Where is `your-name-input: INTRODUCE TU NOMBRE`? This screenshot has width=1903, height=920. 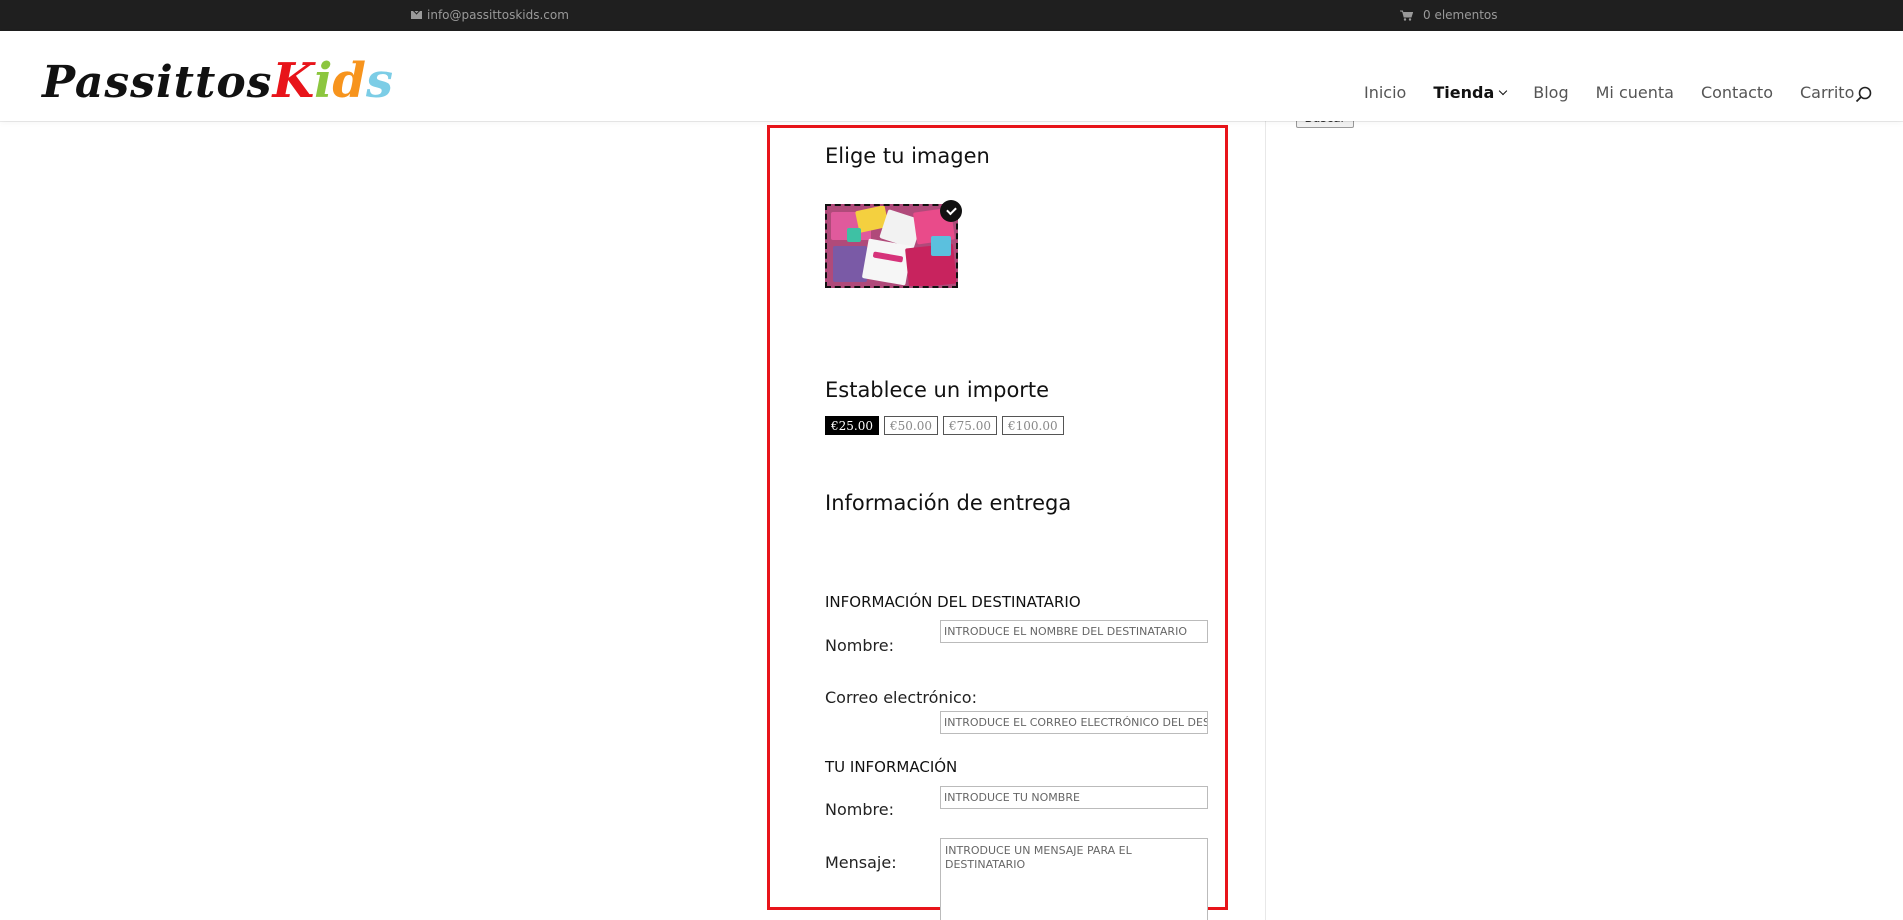
your-name-input: INTRODUCE TU NOMBRE is located at coordinates (1074, 797).